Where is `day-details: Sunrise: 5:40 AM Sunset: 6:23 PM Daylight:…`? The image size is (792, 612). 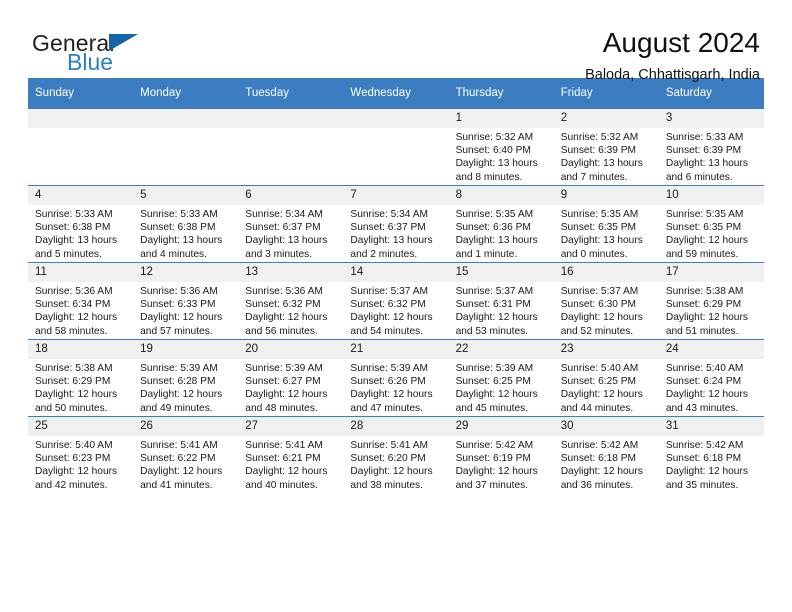
day-details: Sunrise: 5:40 AM Sunset: 6:23 PM Daylight:… is located at coordinates (80, 464).